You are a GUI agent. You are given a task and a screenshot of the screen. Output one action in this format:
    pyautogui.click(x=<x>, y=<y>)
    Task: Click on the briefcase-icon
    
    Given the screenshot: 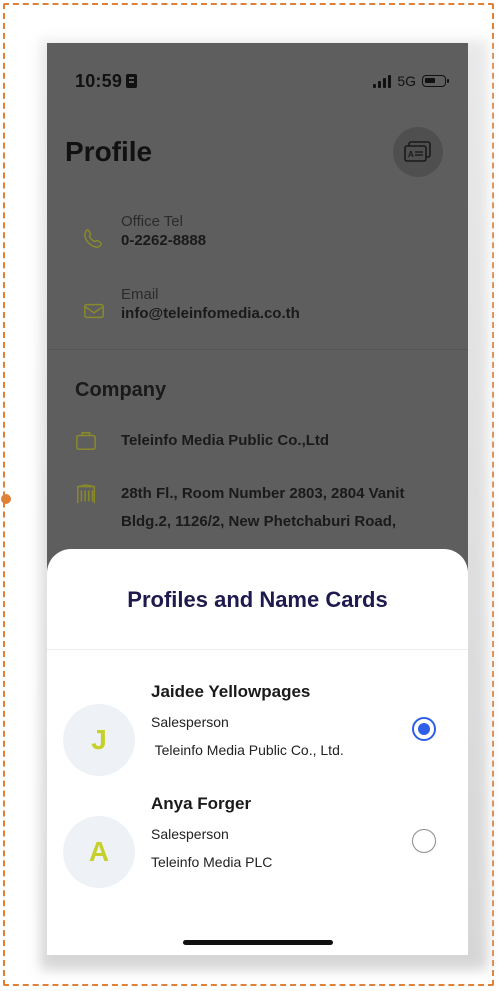 What is the action you would take?
    pyautogui.click(x=86, y=441)
    